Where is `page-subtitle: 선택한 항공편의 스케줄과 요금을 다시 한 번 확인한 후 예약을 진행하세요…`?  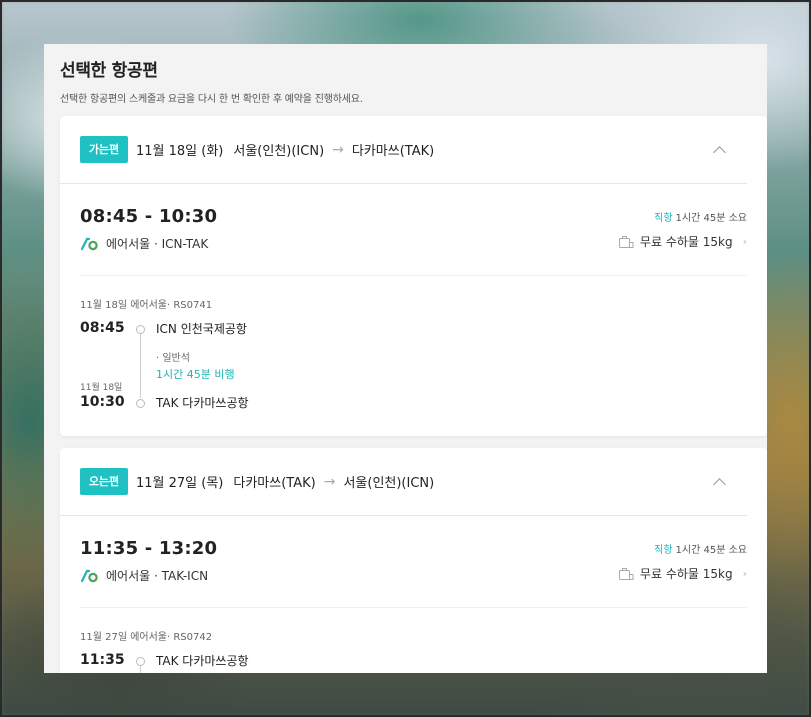 page-subtitle: 선택한 항공편의 스케줄과 요금을 다시 한 번 확인한 후 예약을 진행하세요… is located at coordinates (211, 99).